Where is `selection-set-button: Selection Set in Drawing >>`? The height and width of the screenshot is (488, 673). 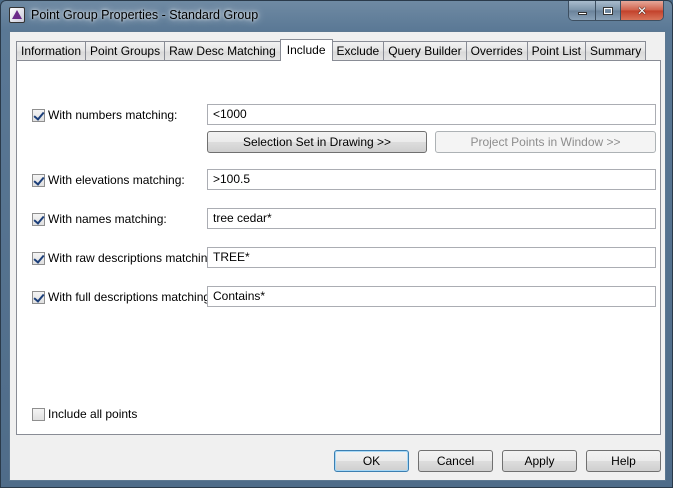
selection-set-button: Selection Set in Drawing >> is located at coordinates (317, 142).